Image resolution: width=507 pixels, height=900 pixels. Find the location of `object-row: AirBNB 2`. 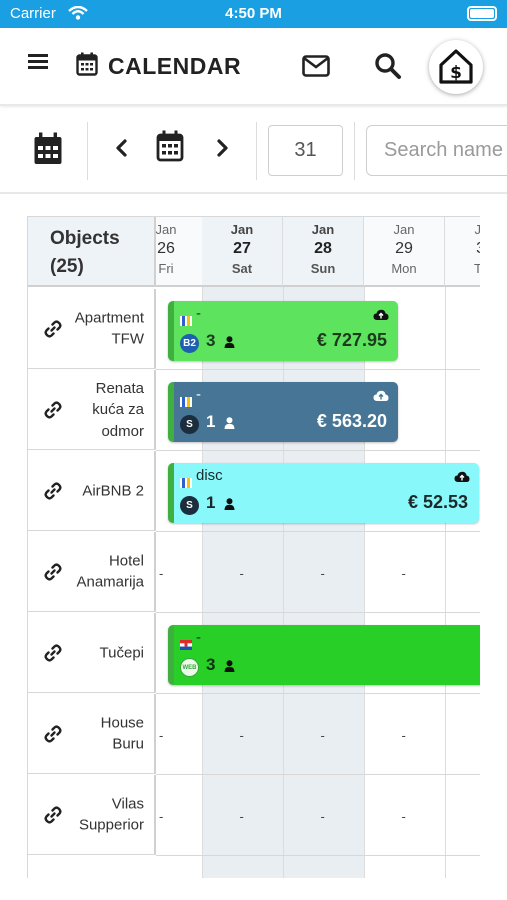

object-row: AirBNB 2 is located at coordinates (92, 491).